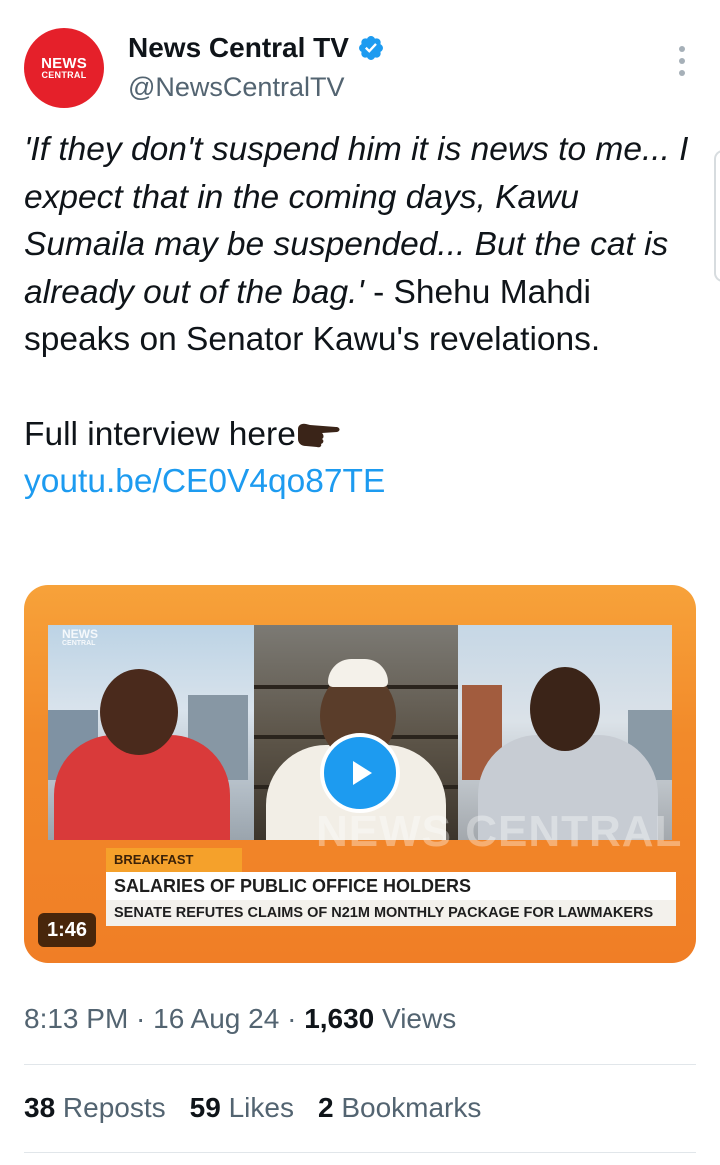 This screenshot has width=720, height=1165. Describe the element at coordinates (64, 63) in the screenshot. I see `avatar-line1: NEWS` at that location.